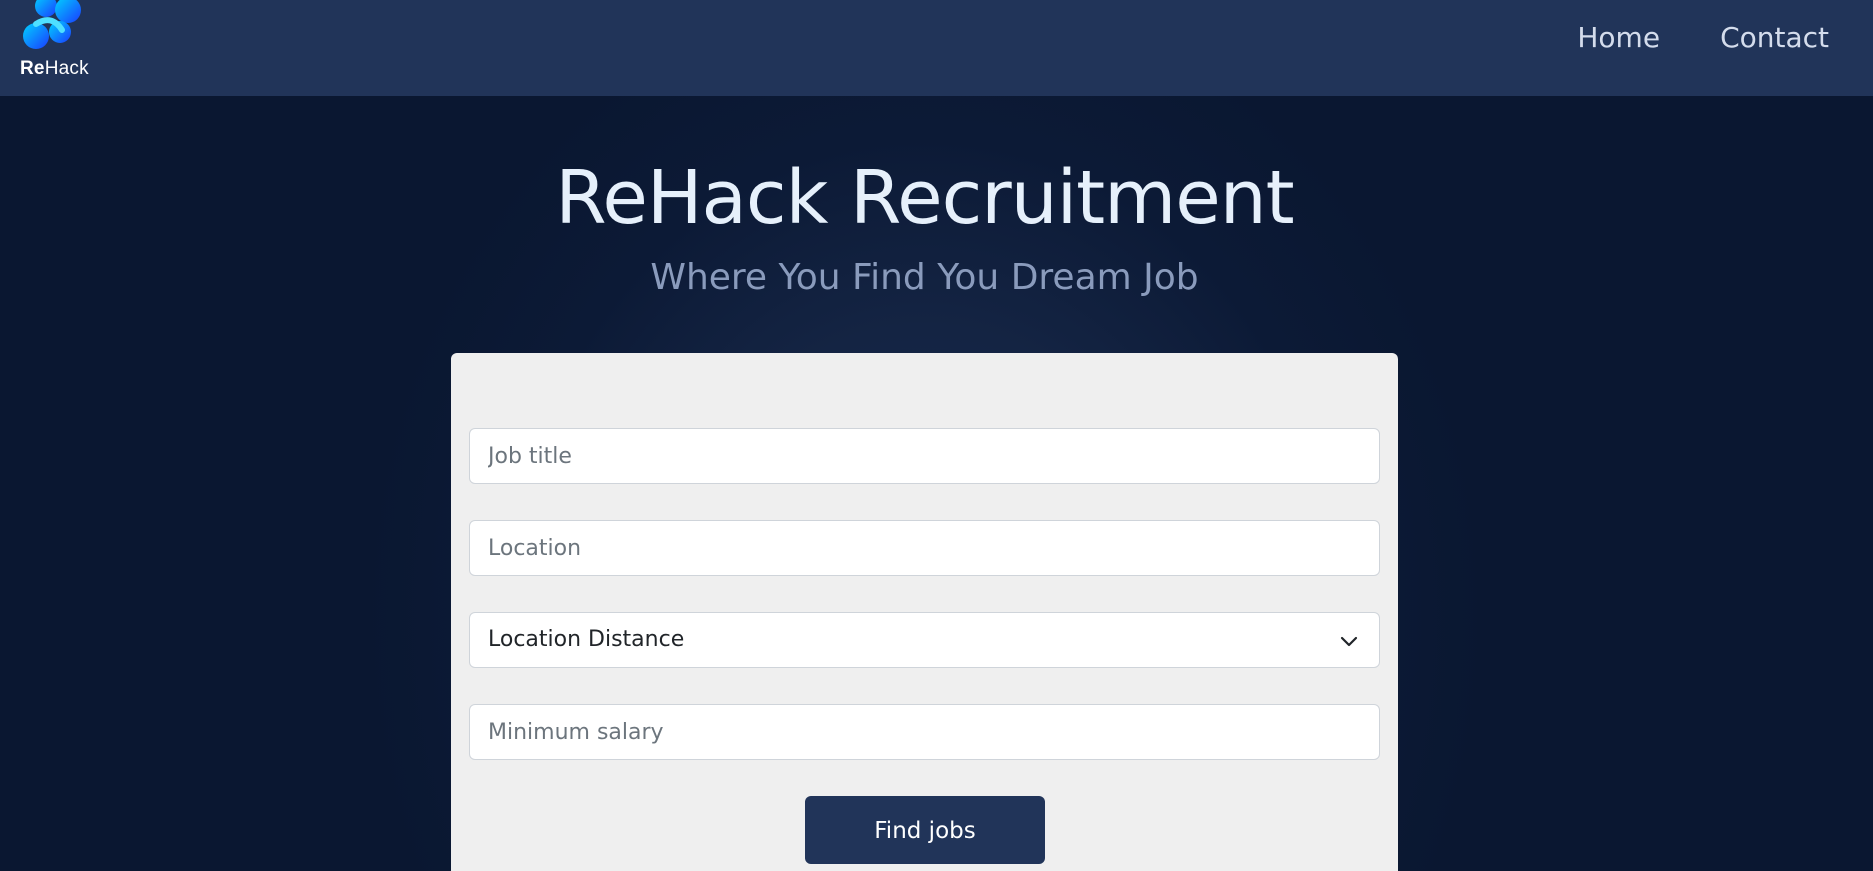  Describe the element at coordinates (924, 198) in the screenshot. I see `page-title: ReHack Recruitment` at that location.